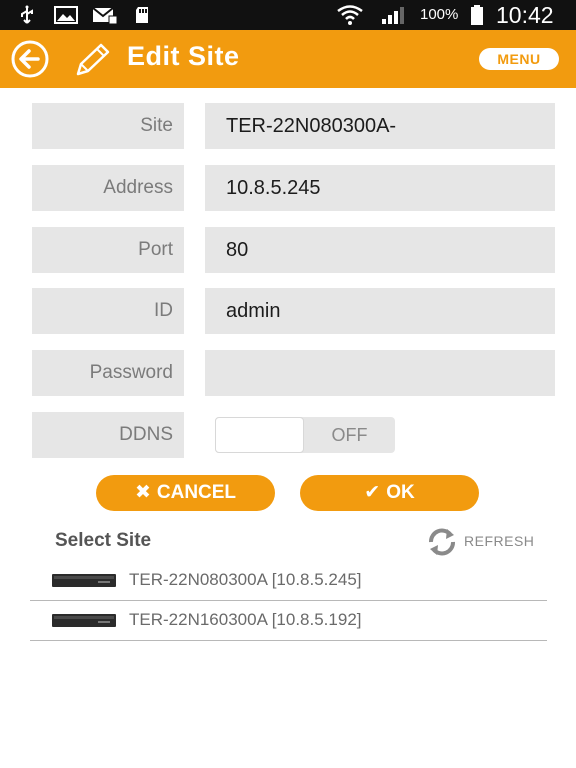  I want to click on wifi-icon, so click(350, 15).